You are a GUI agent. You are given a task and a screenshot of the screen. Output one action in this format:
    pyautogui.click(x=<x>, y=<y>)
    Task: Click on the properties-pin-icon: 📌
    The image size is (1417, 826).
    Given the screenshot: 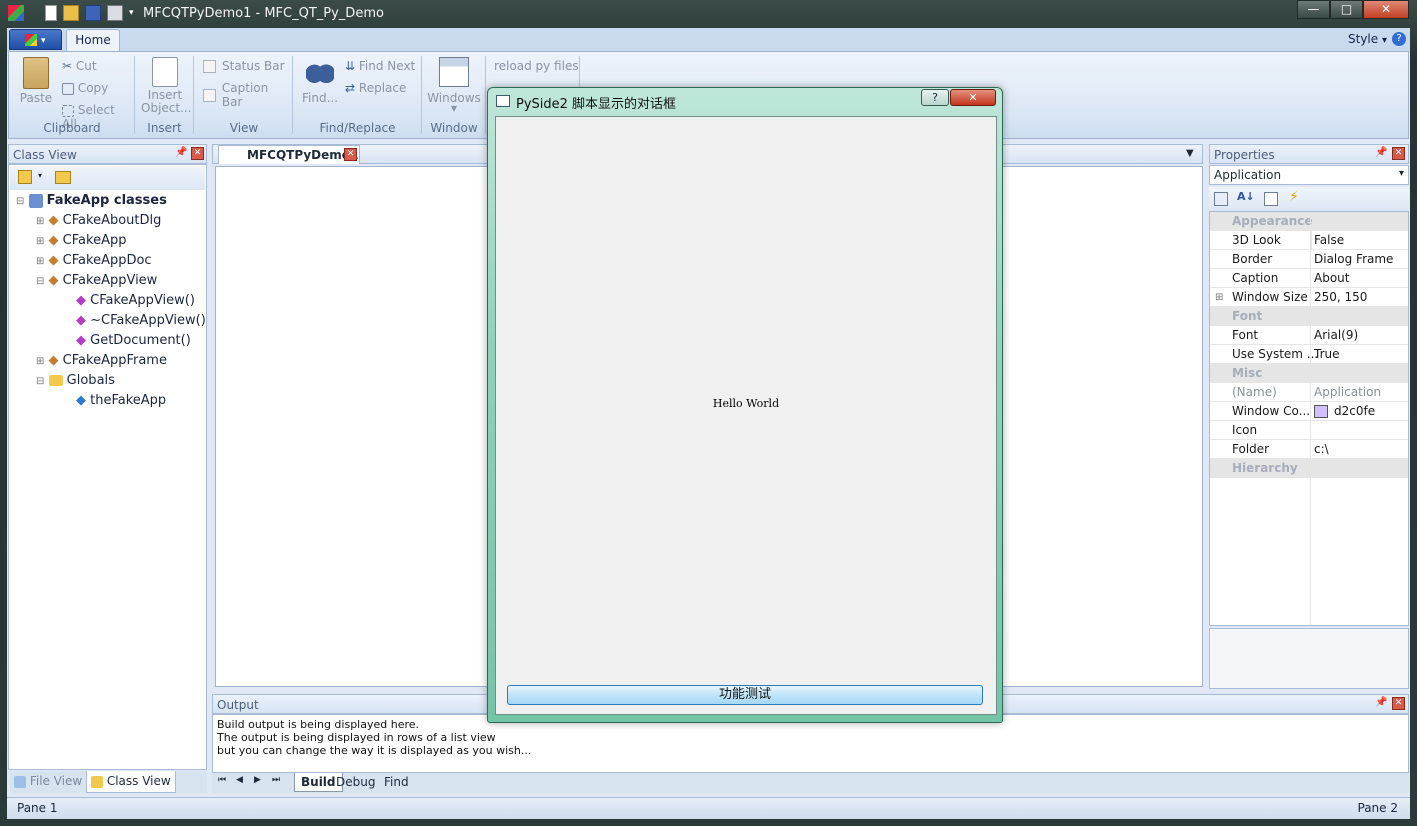 What is the action you would take?
    pyautogui.click(x=1381, y=152)
    